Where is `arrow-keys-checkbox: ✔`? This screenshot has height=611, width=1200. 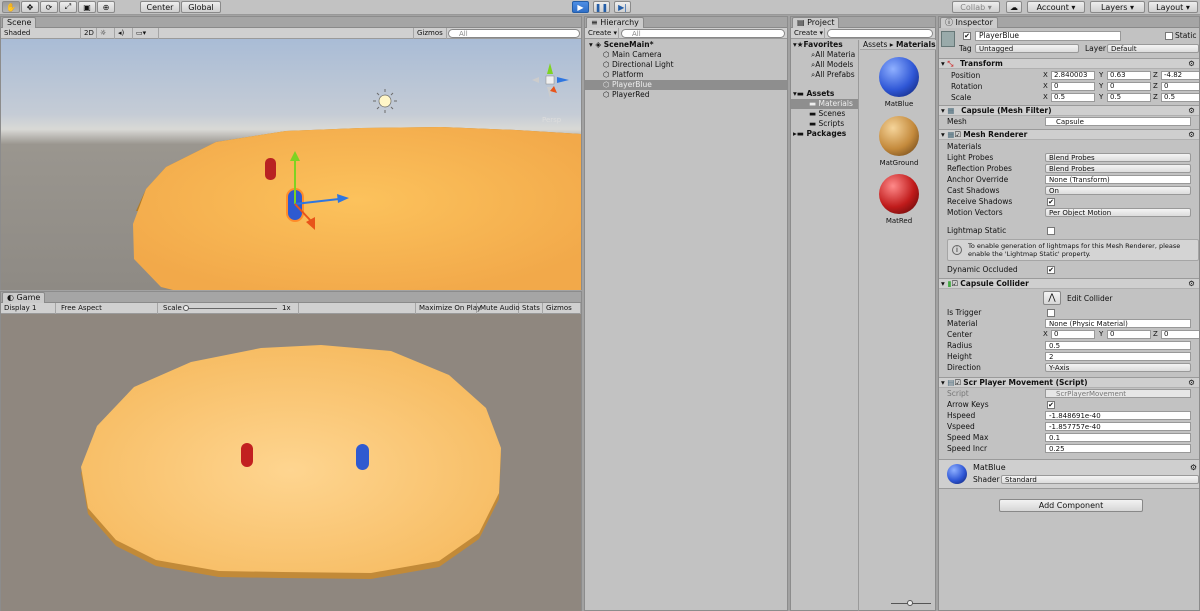
arrow-keys-checkbox: ✔ is located at coordinates (1051, 405).